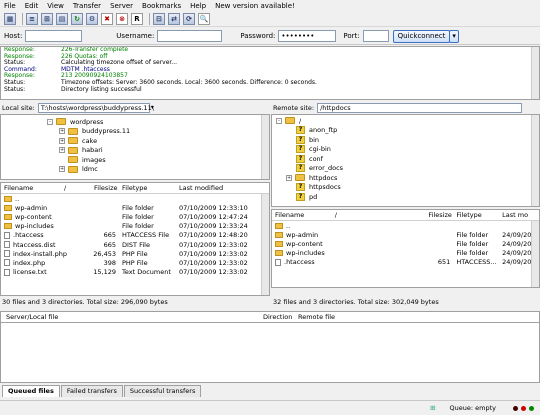 This screenshot has height=415, width=540. Describe the element at coordinates (54, 36) in the screenshot. I see `host-input` at that location.